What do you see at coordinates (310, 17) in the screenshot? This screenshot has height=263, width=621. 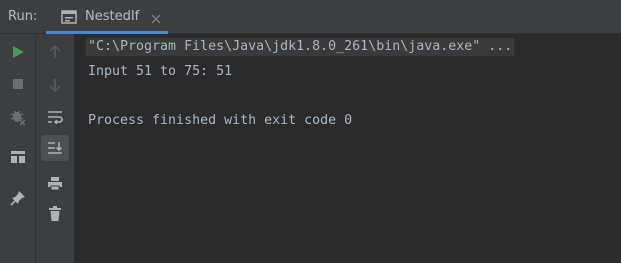 I see `run-tool-window-header: Run: NestedIf` at bounding box center [310, 17].